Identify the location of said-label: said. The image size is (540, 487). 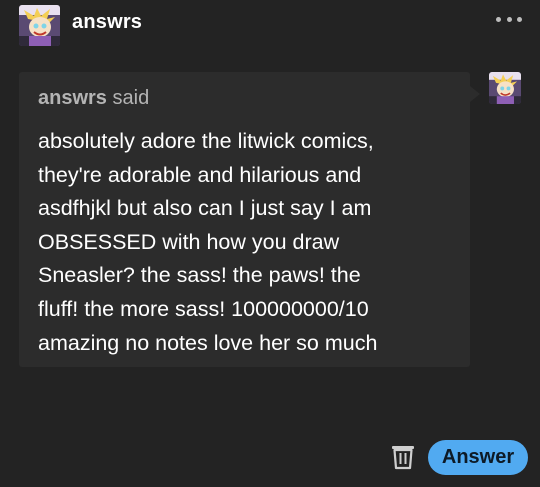
(131, 98).